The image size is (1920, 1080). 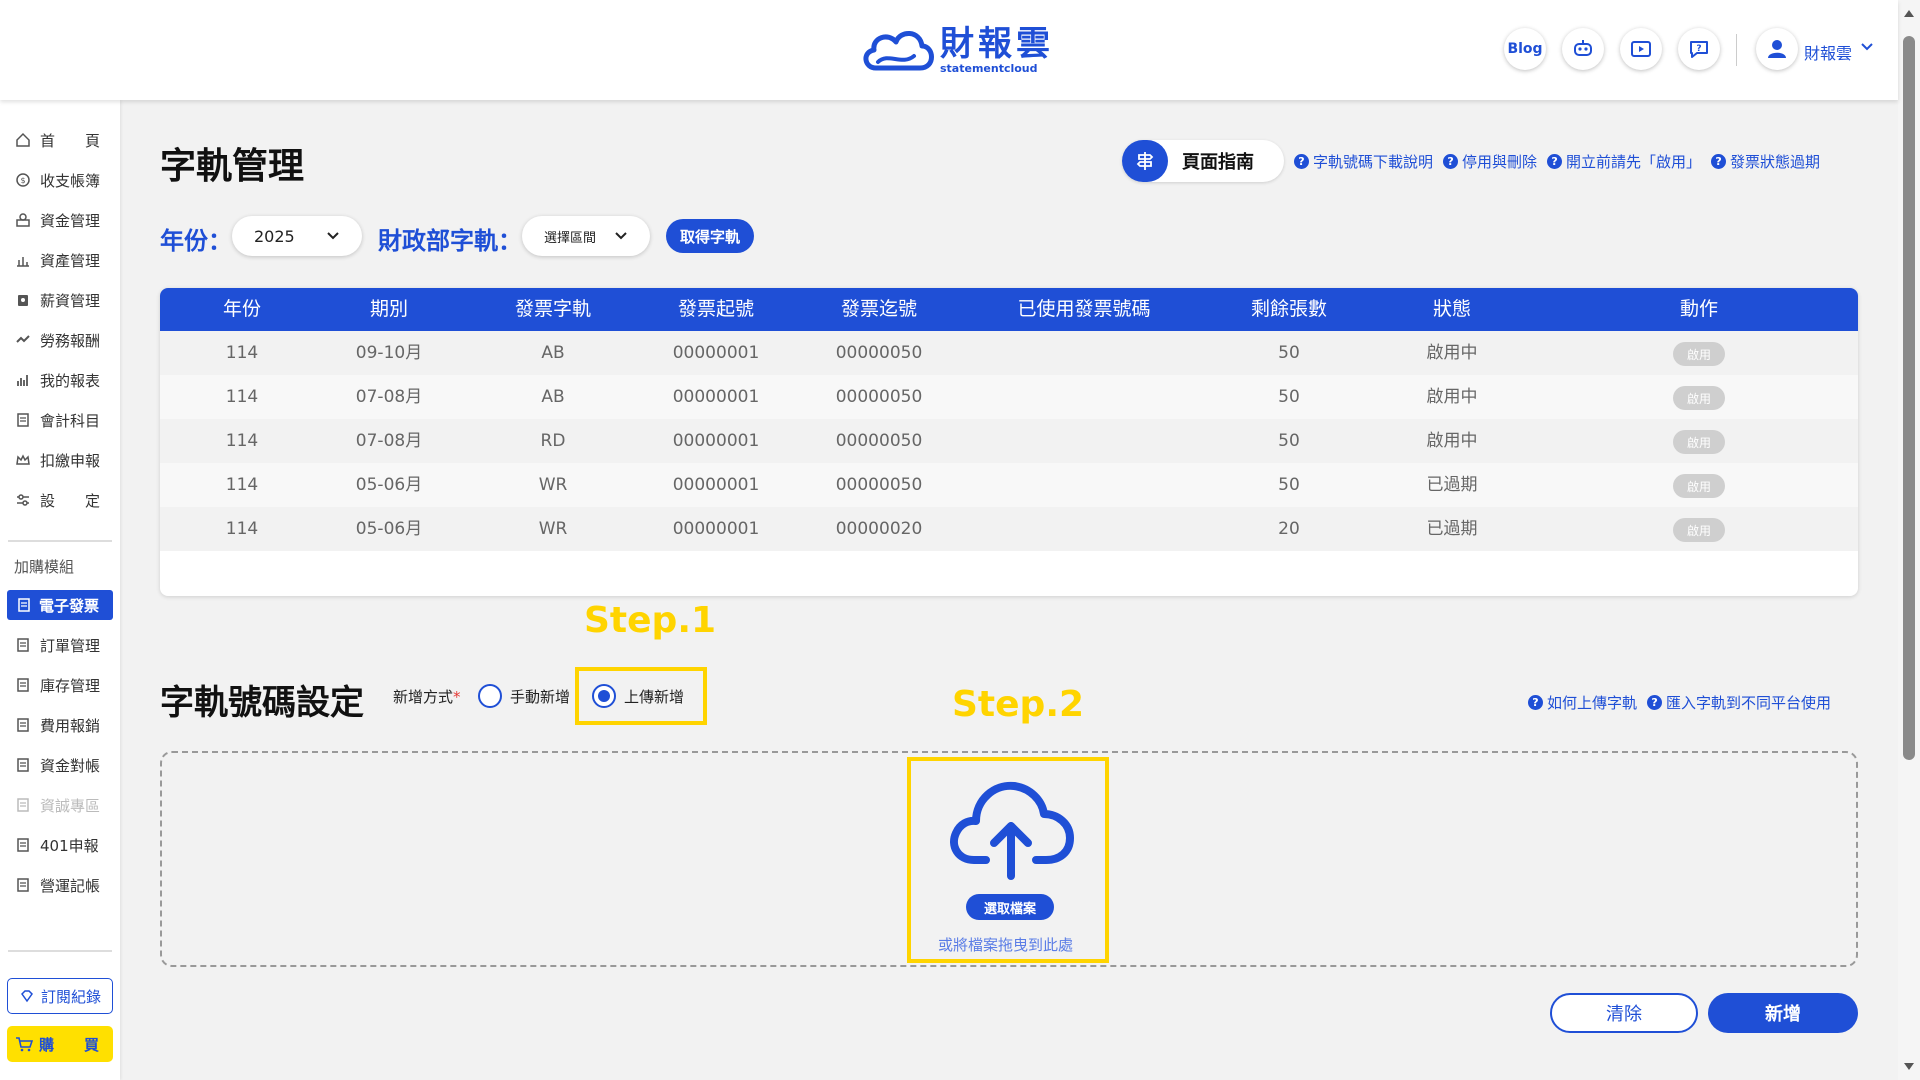 What do you see at coordinates (1624, 1013) in the screenshot?
I see `clear-button: 清除` at bounding box center [1624, 1013].